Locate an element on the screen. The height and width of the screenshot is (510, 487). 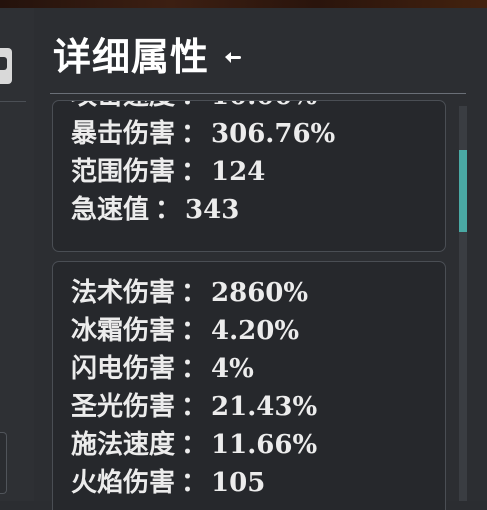
attribute-label: 施法速度 is located at coordinates (123, 445).